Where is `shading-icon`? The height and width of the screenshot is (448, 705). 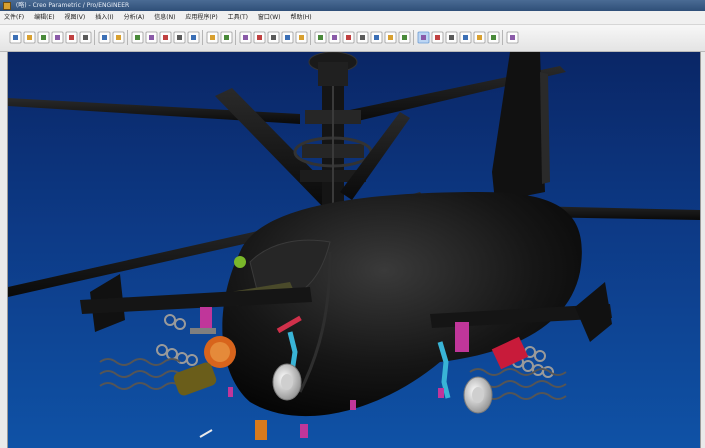
shading-icon is located at coordinates (362, 37).